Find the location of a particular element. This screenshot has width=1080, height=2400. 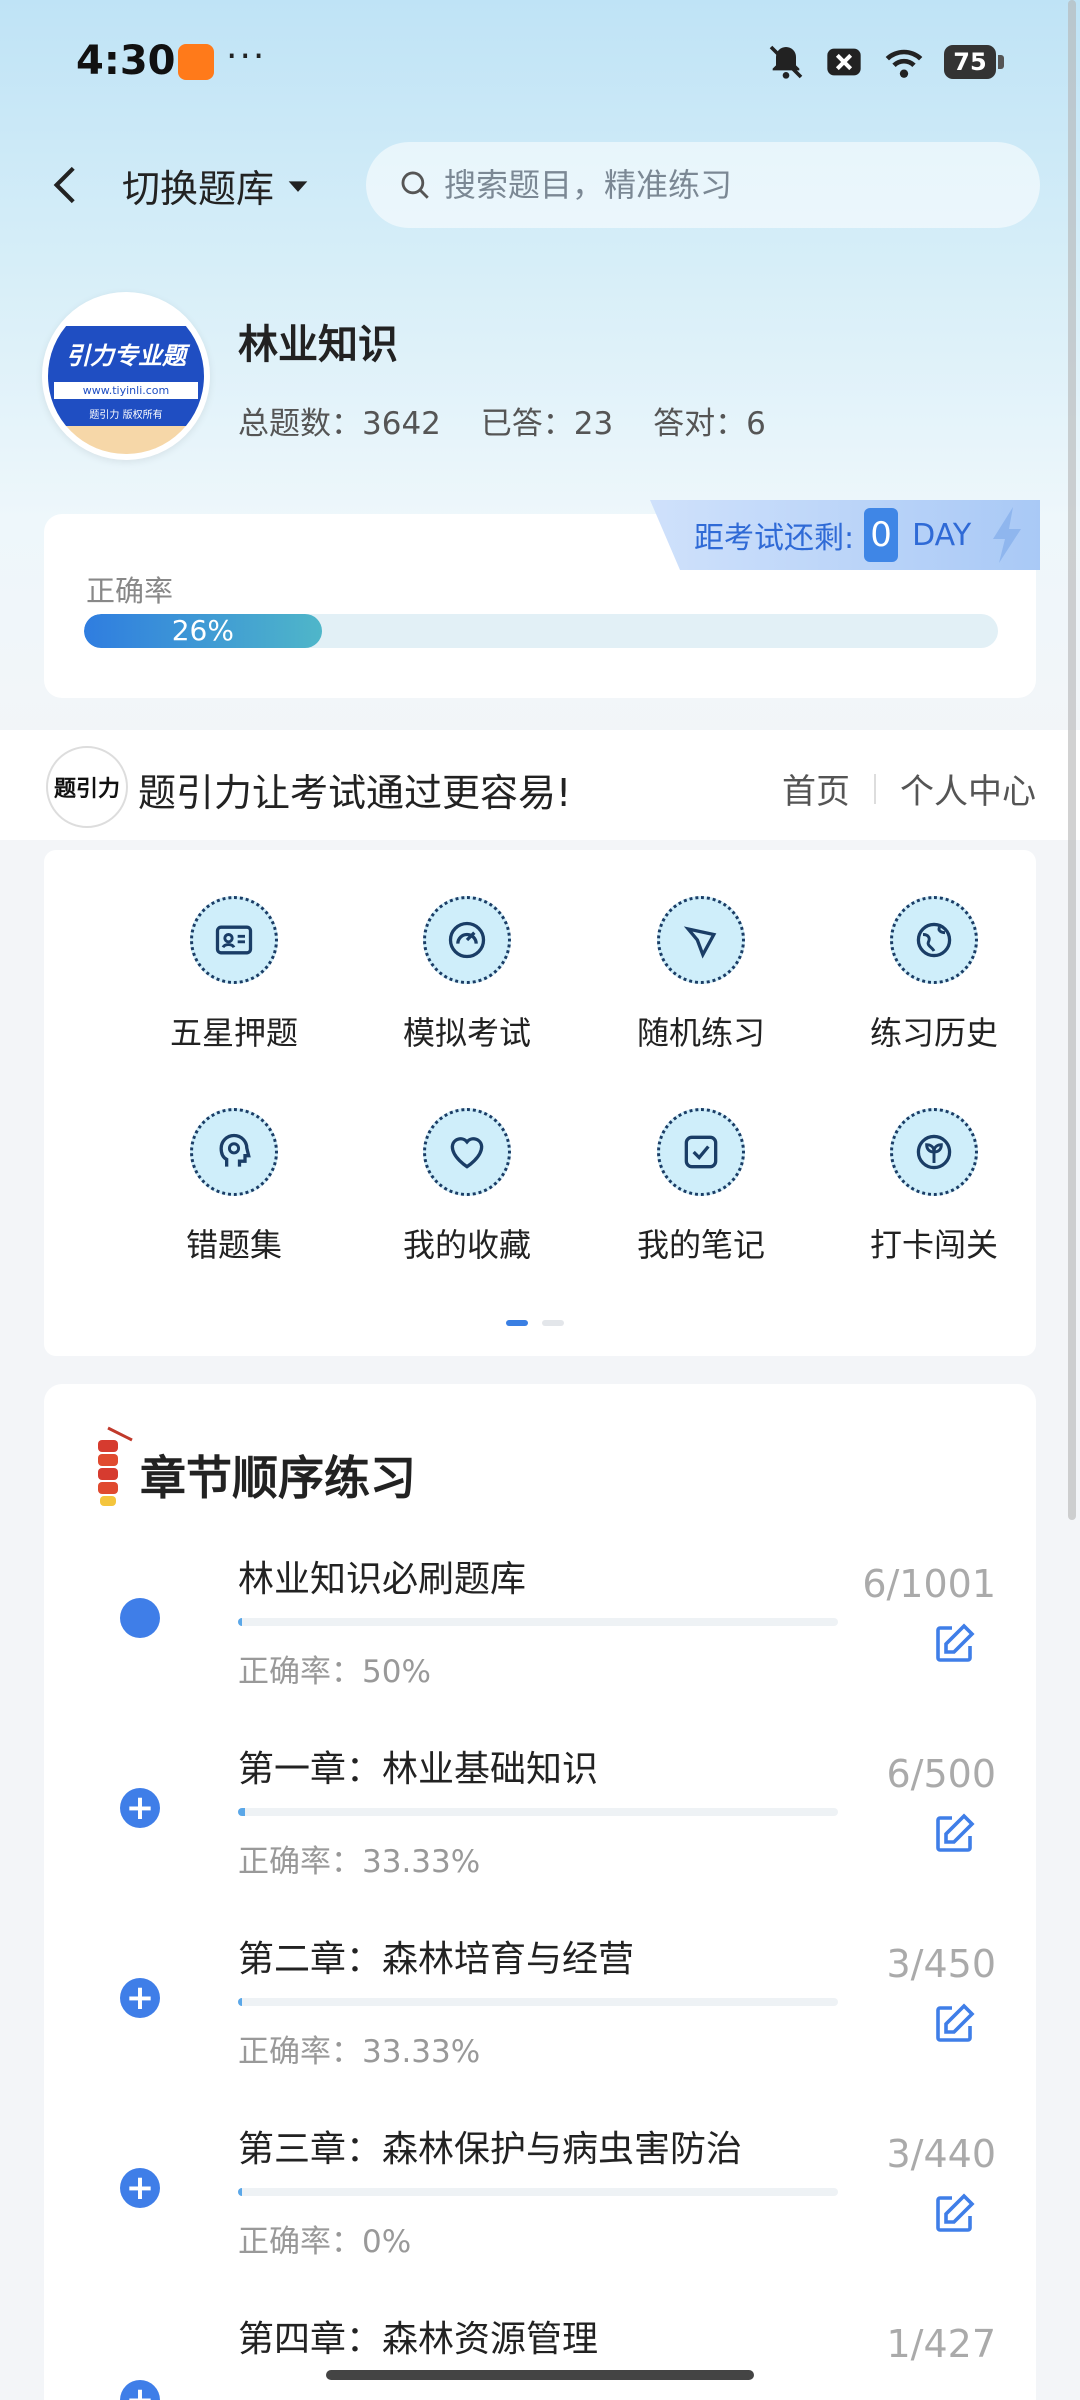

bank-stats: 总题数：3642 已答：23 答对：6 is located at coordinates (517, 420).